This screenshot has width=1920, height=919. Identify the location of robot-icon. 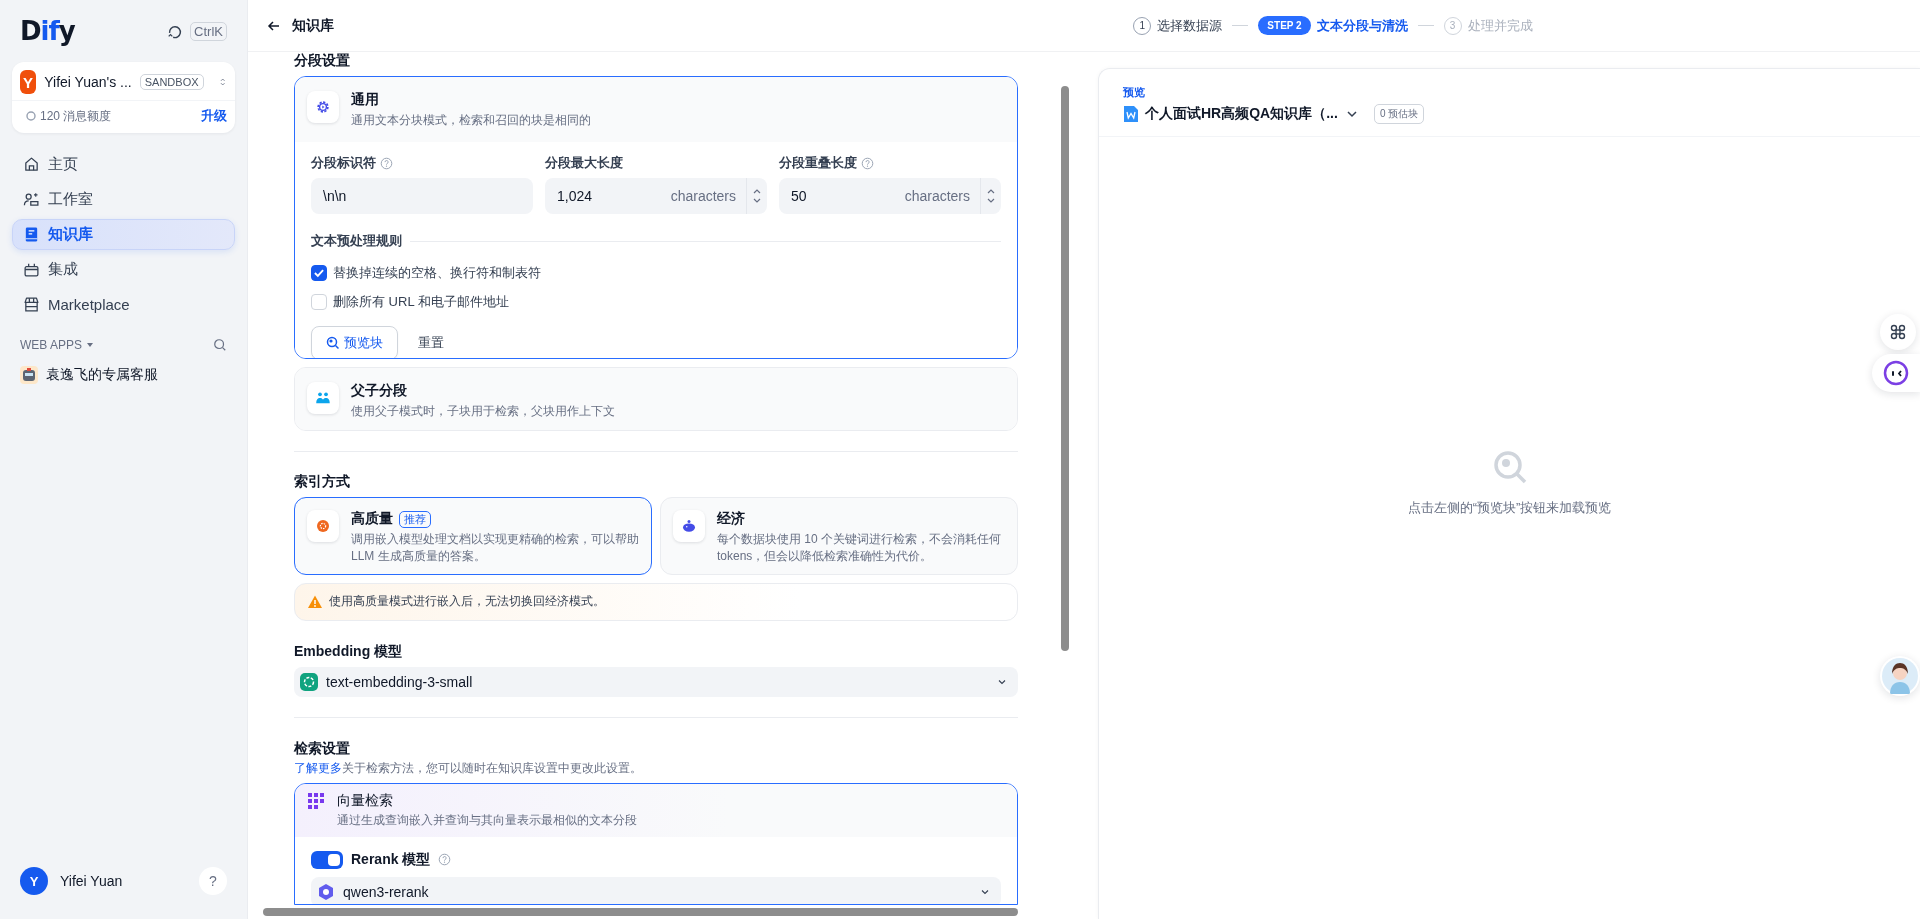
(29, 375).